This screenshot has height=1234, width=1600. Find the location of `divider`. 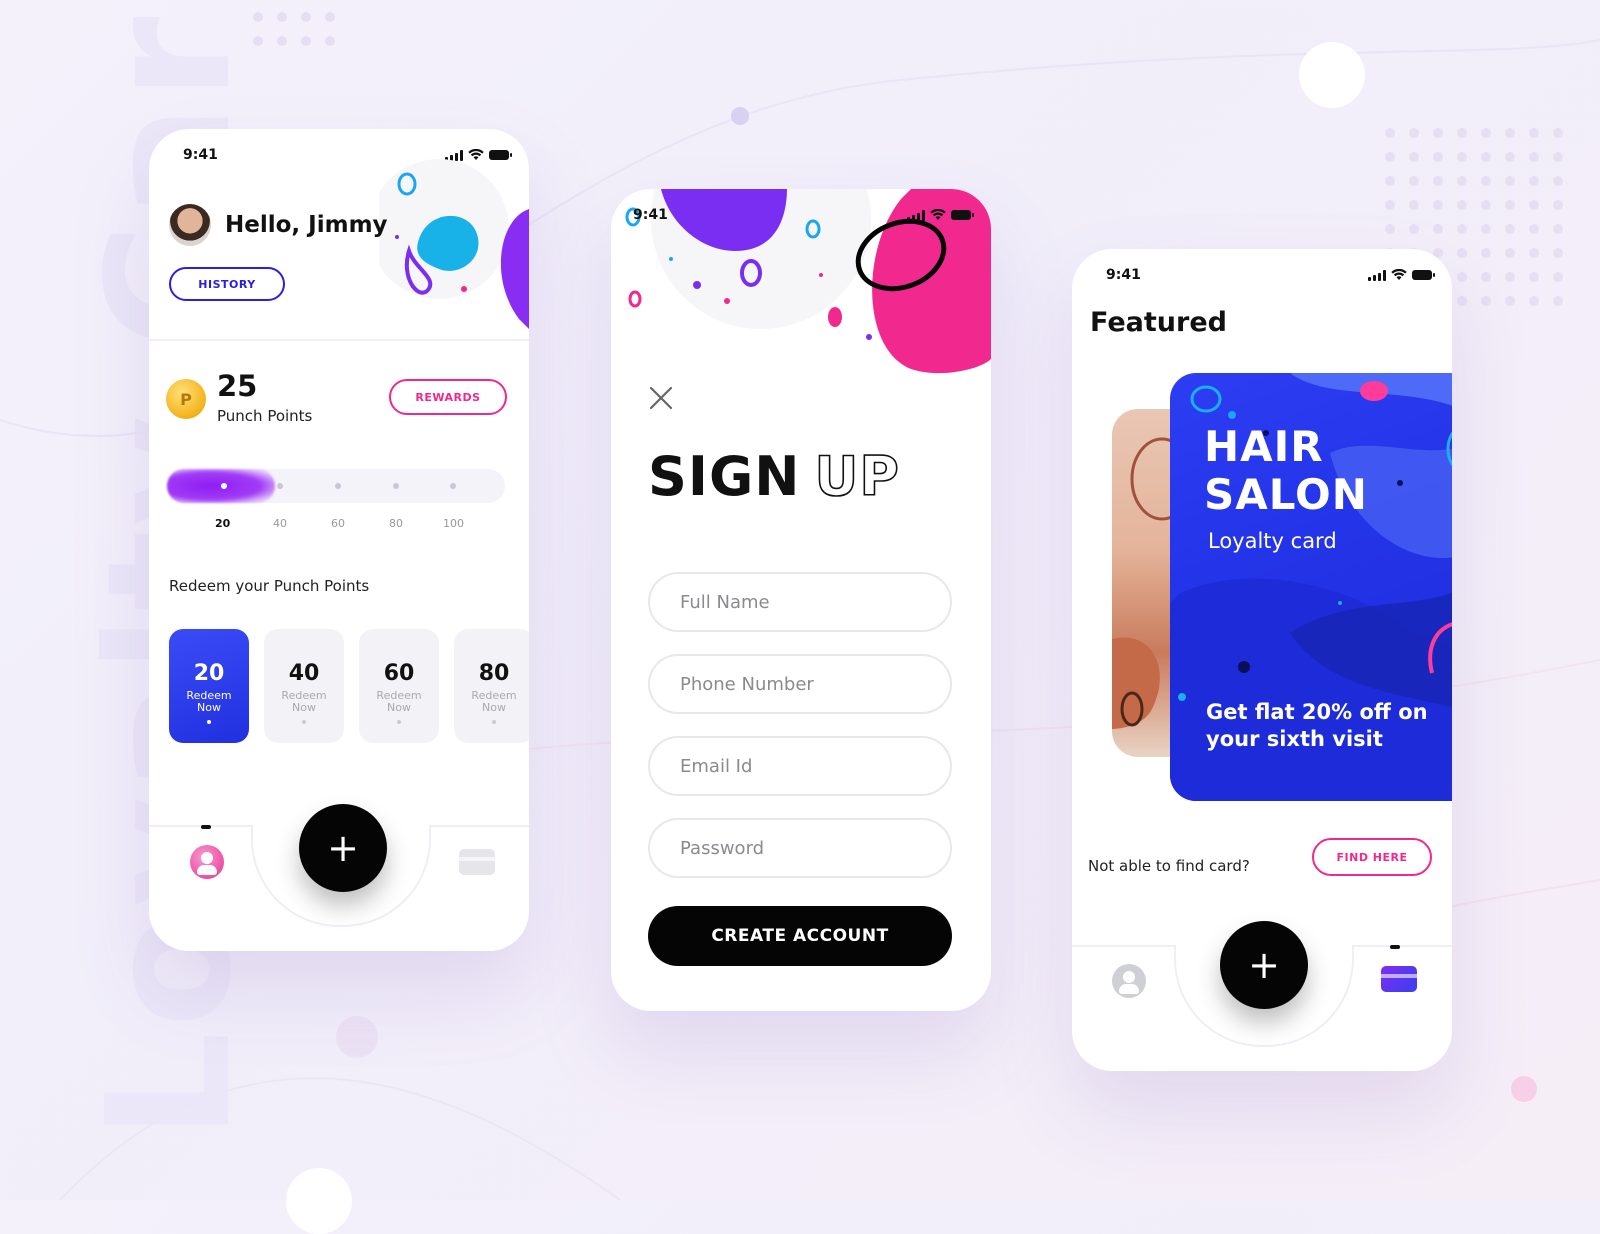

divider is located at coordinates (339, 340).